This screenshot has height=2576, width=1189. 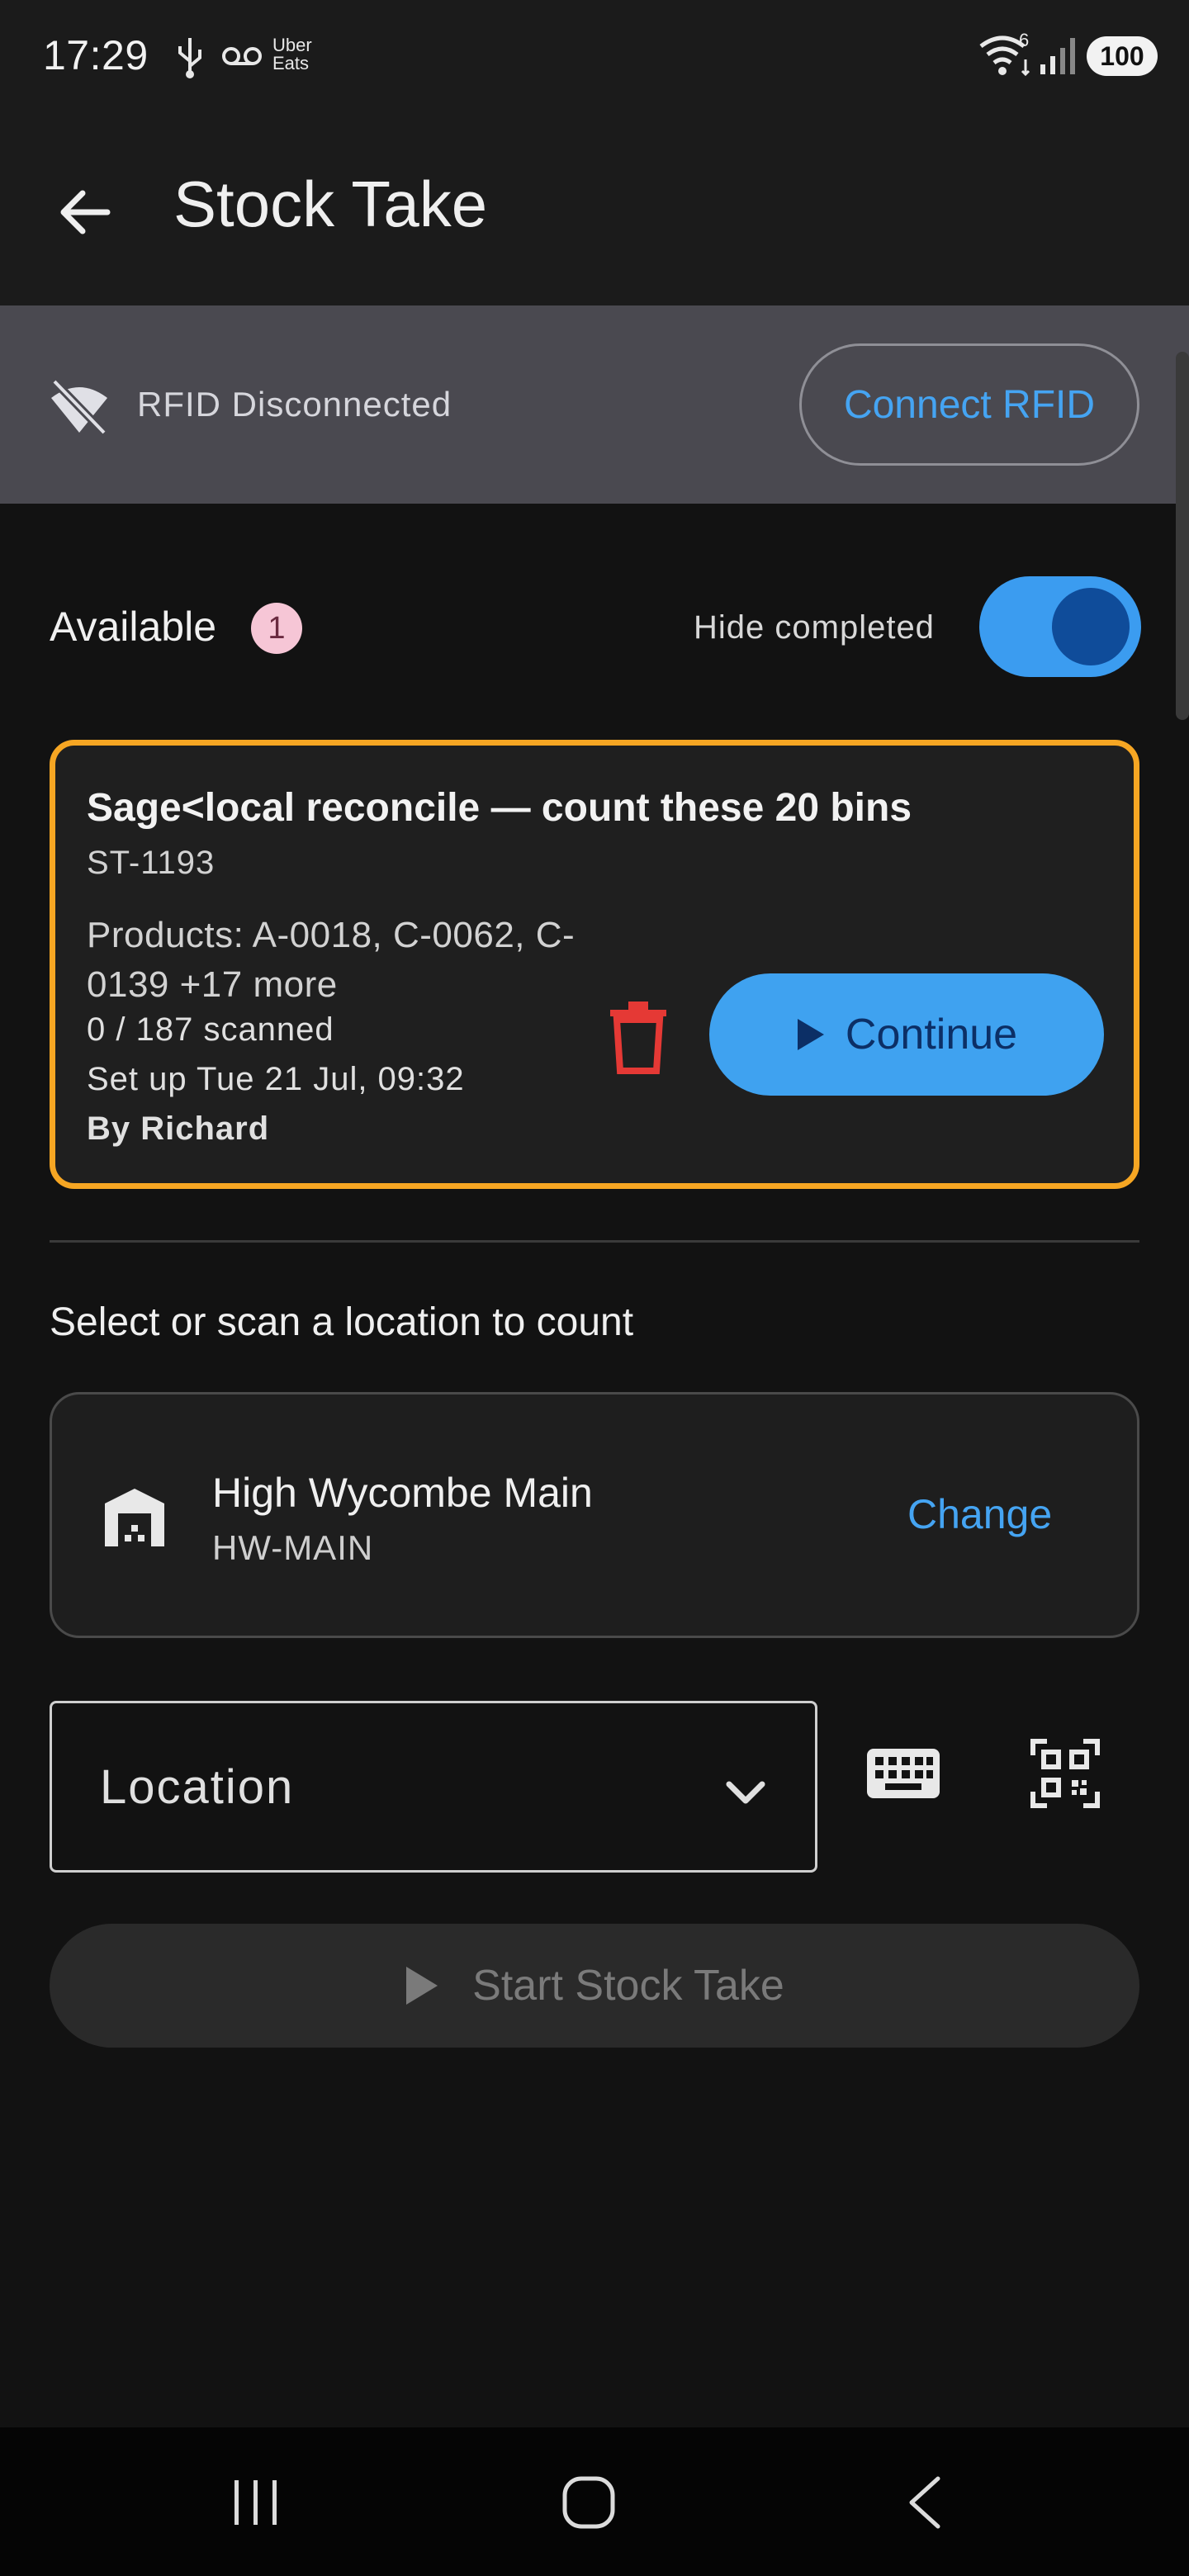 What do you see at coordinates (433, 1787) in the screenshot?
I see `location-dropdown: Location` at bounding box center [433, 1787].